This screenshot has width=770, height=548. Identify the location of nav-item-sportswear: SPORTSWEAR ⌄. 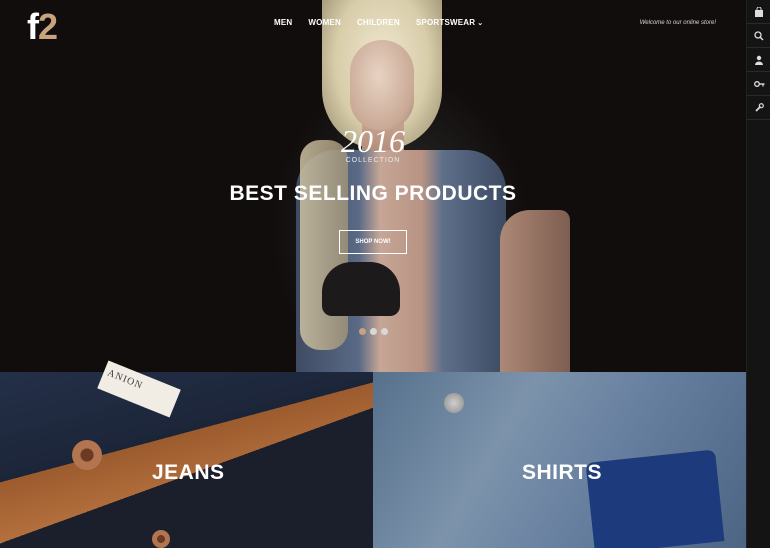
(449, 22).